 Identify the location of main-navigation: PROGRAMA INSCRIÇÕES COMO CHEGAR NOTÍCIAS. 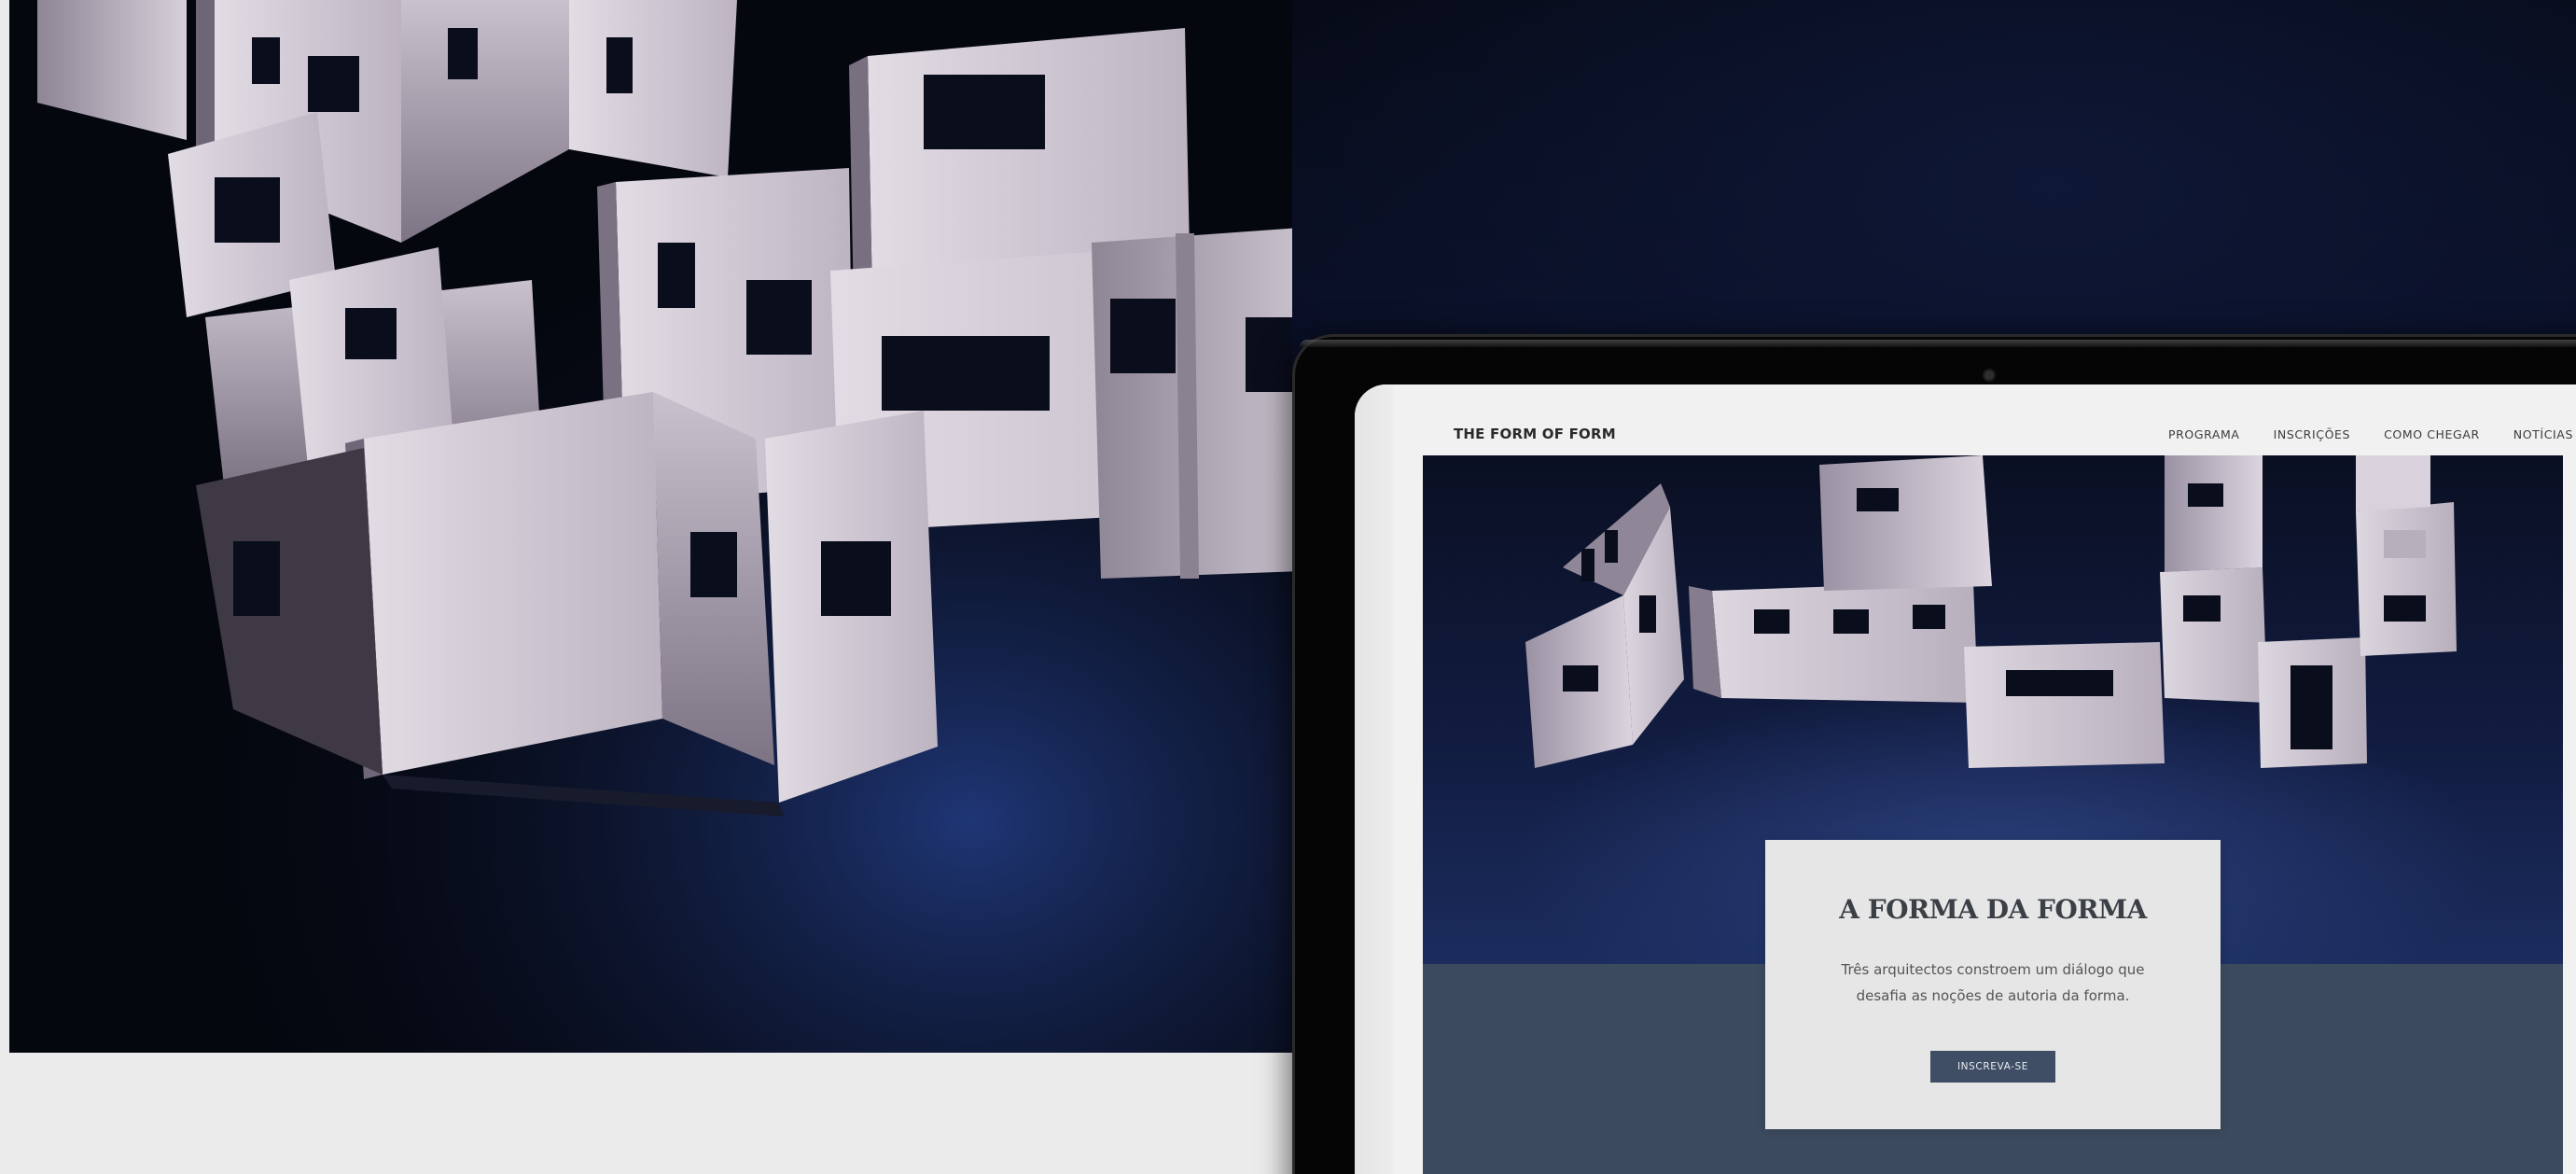
(2370, 434).